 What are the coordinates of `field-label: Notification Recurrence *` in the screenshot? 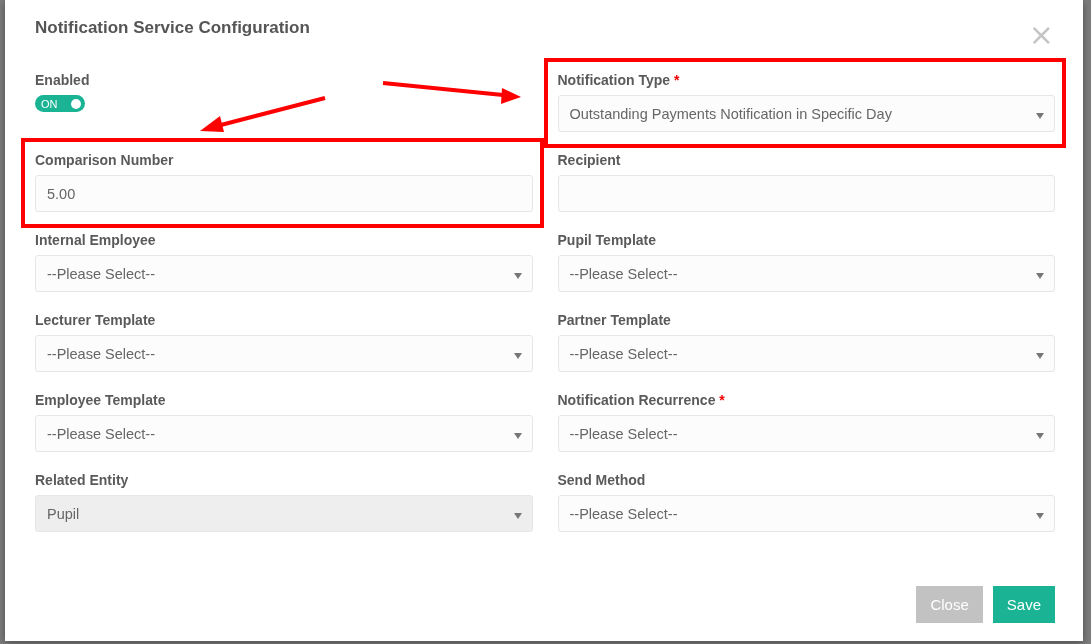 It's located at (641, 400).